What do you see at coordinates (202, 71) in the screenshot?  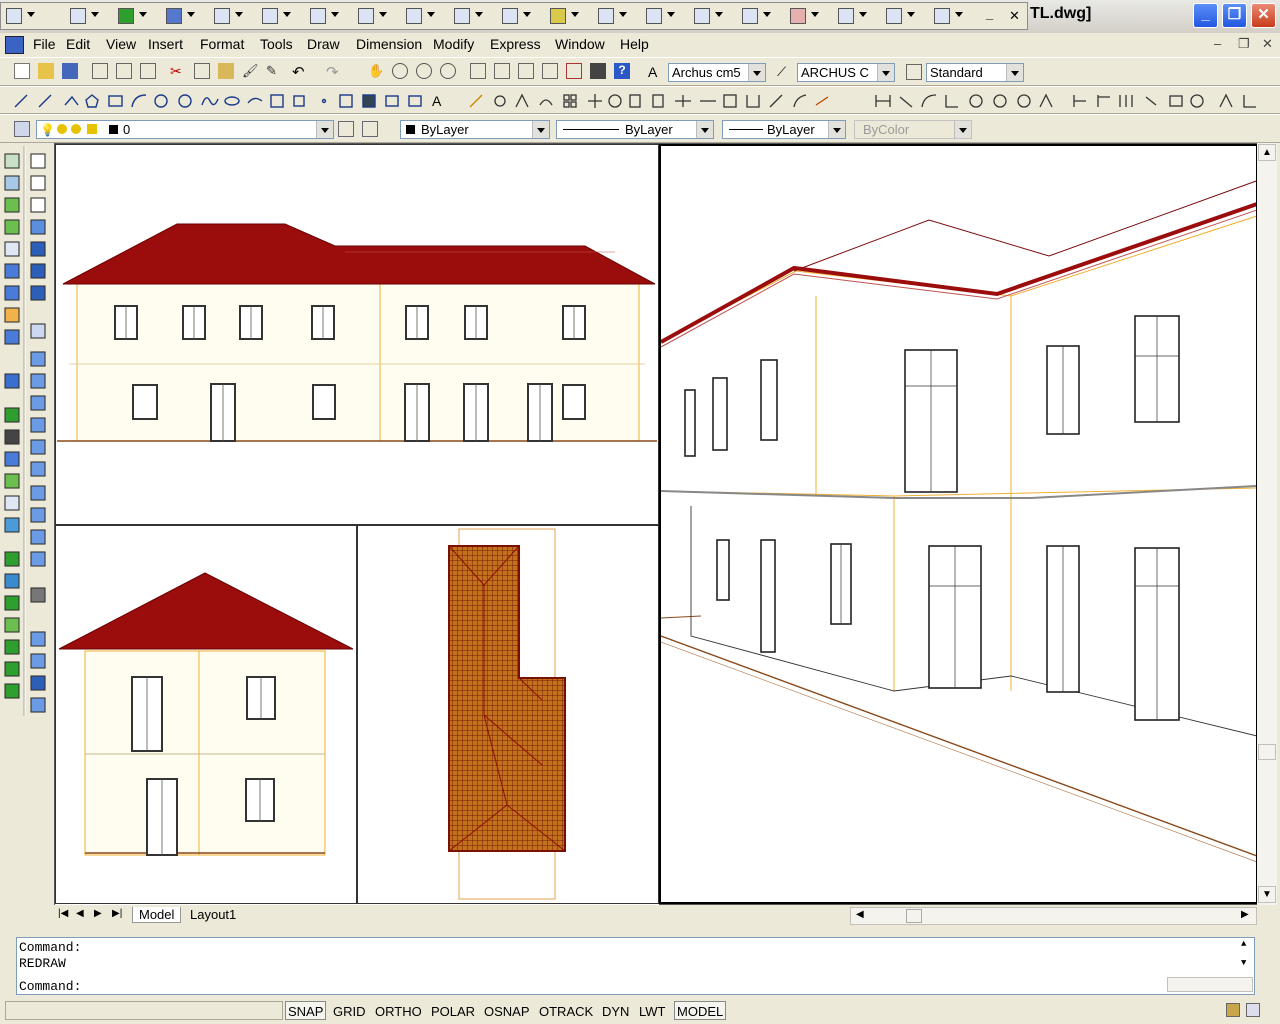 I see `copy-icon` at bounding box center [202, 71].